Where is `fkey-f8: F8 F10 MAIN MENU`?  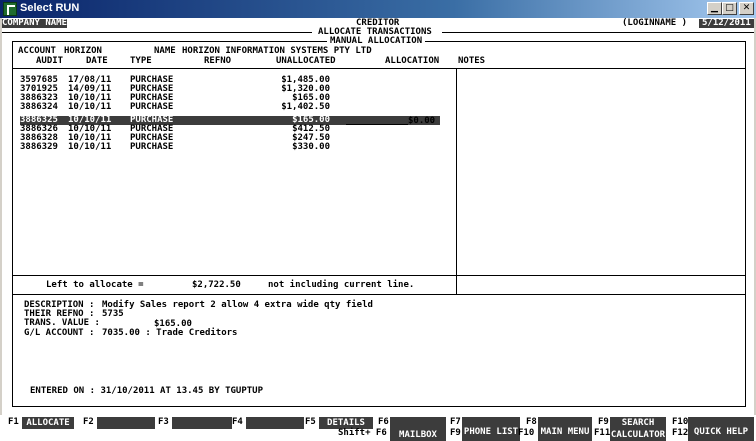
fkey-f8: F8 F10 MAIN MENU is located at coordinates (555, 428).